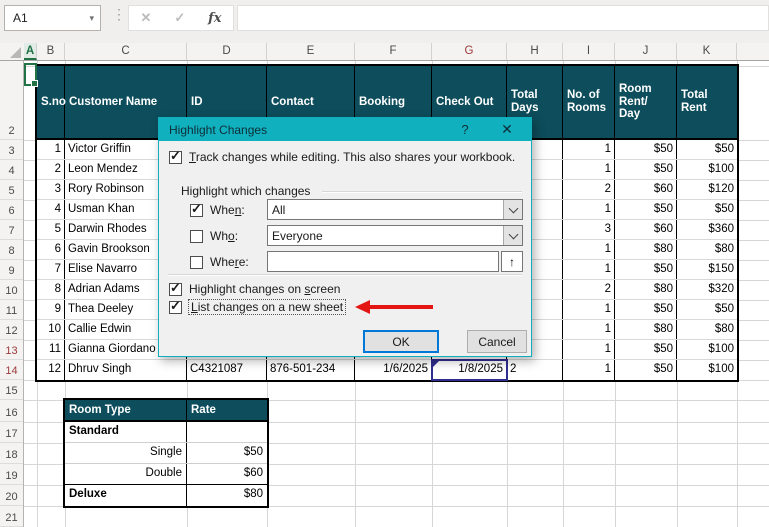  I want to click on cell-B14: 12, so click(51, 370).